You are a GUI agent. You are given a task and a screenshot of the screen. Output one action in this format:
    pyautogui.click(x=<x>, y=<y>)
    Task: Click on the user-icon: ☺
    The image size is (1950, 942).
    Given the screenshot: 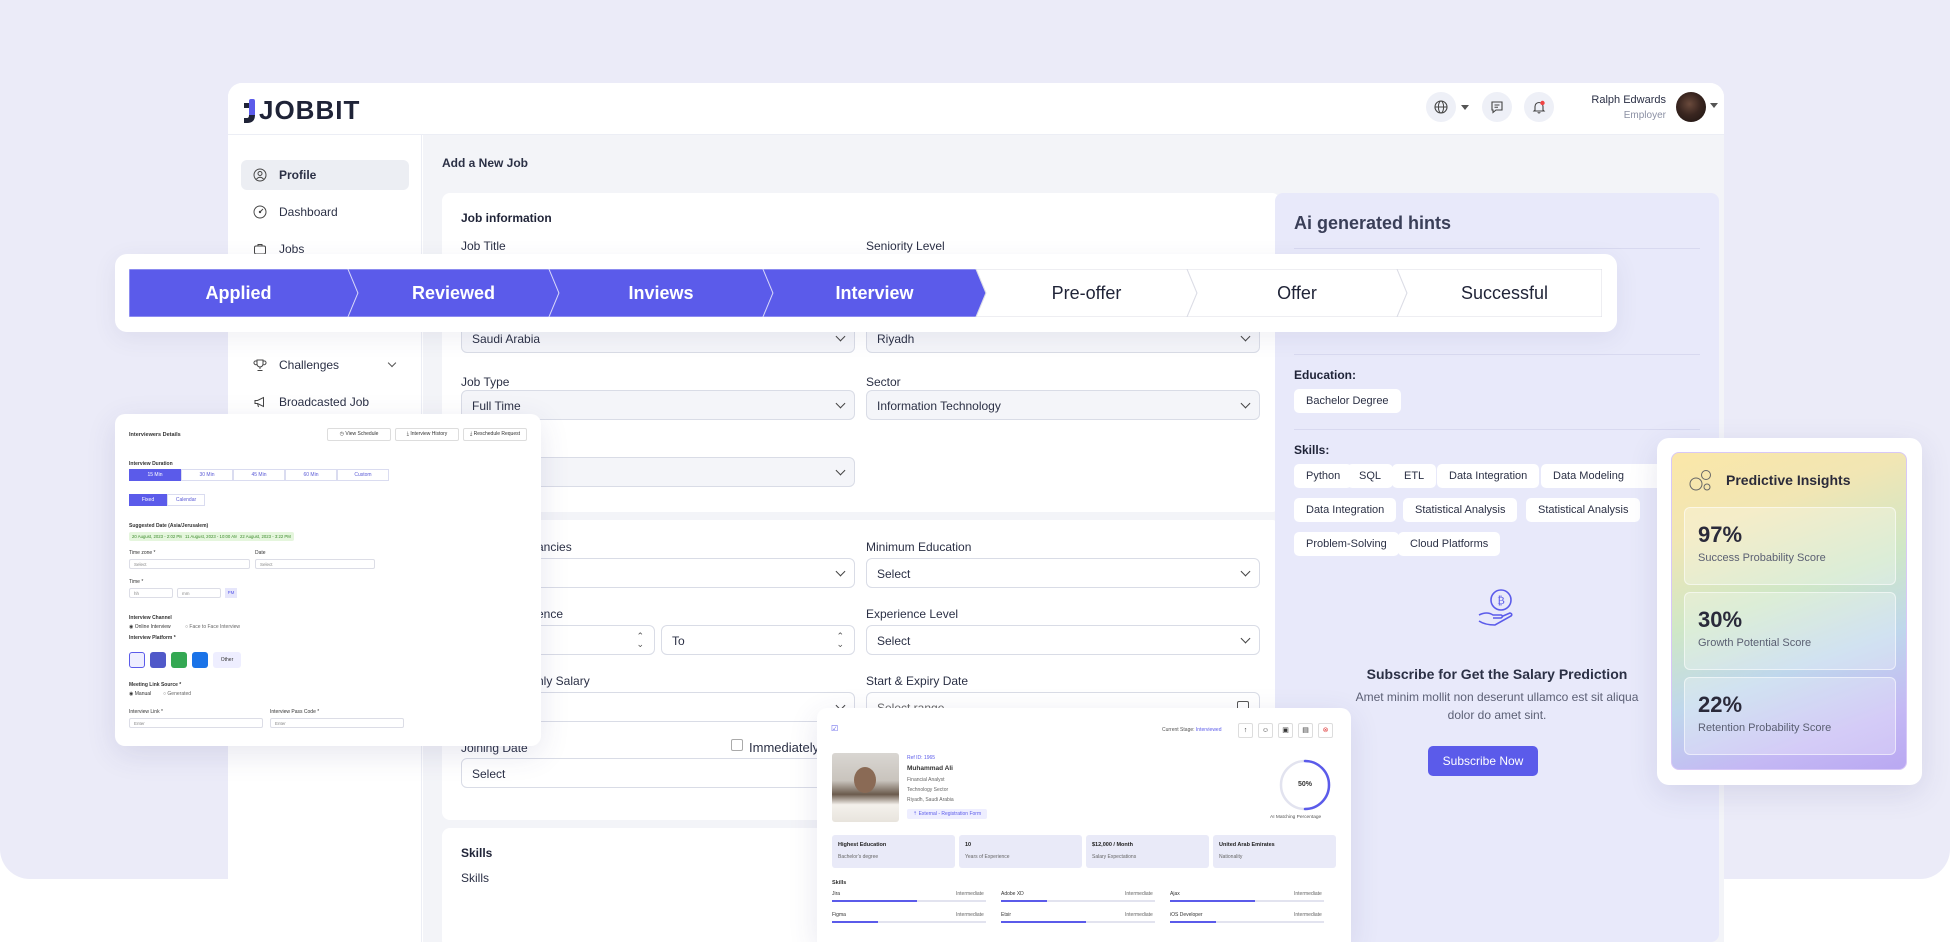 What is the action you would take?
    pyautogui.click(x=1265, y=730)
    